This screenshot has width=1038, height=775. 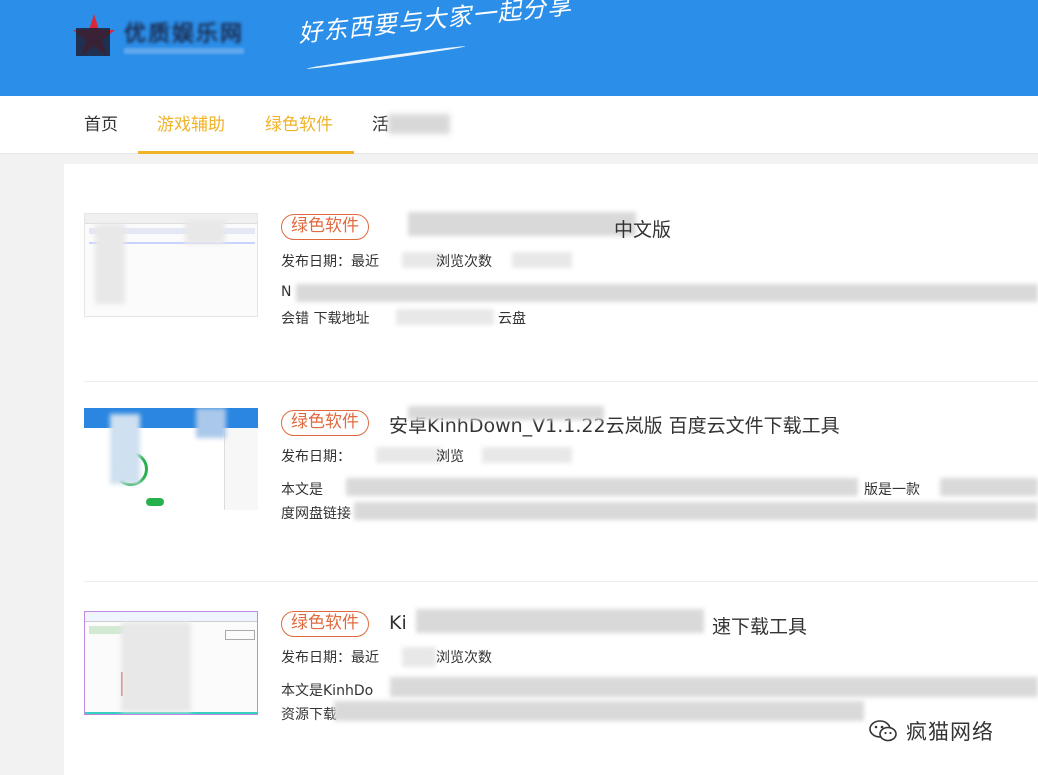 I want to click on post-excerpt-line2: 资源下载, so click(x=309, y=715).